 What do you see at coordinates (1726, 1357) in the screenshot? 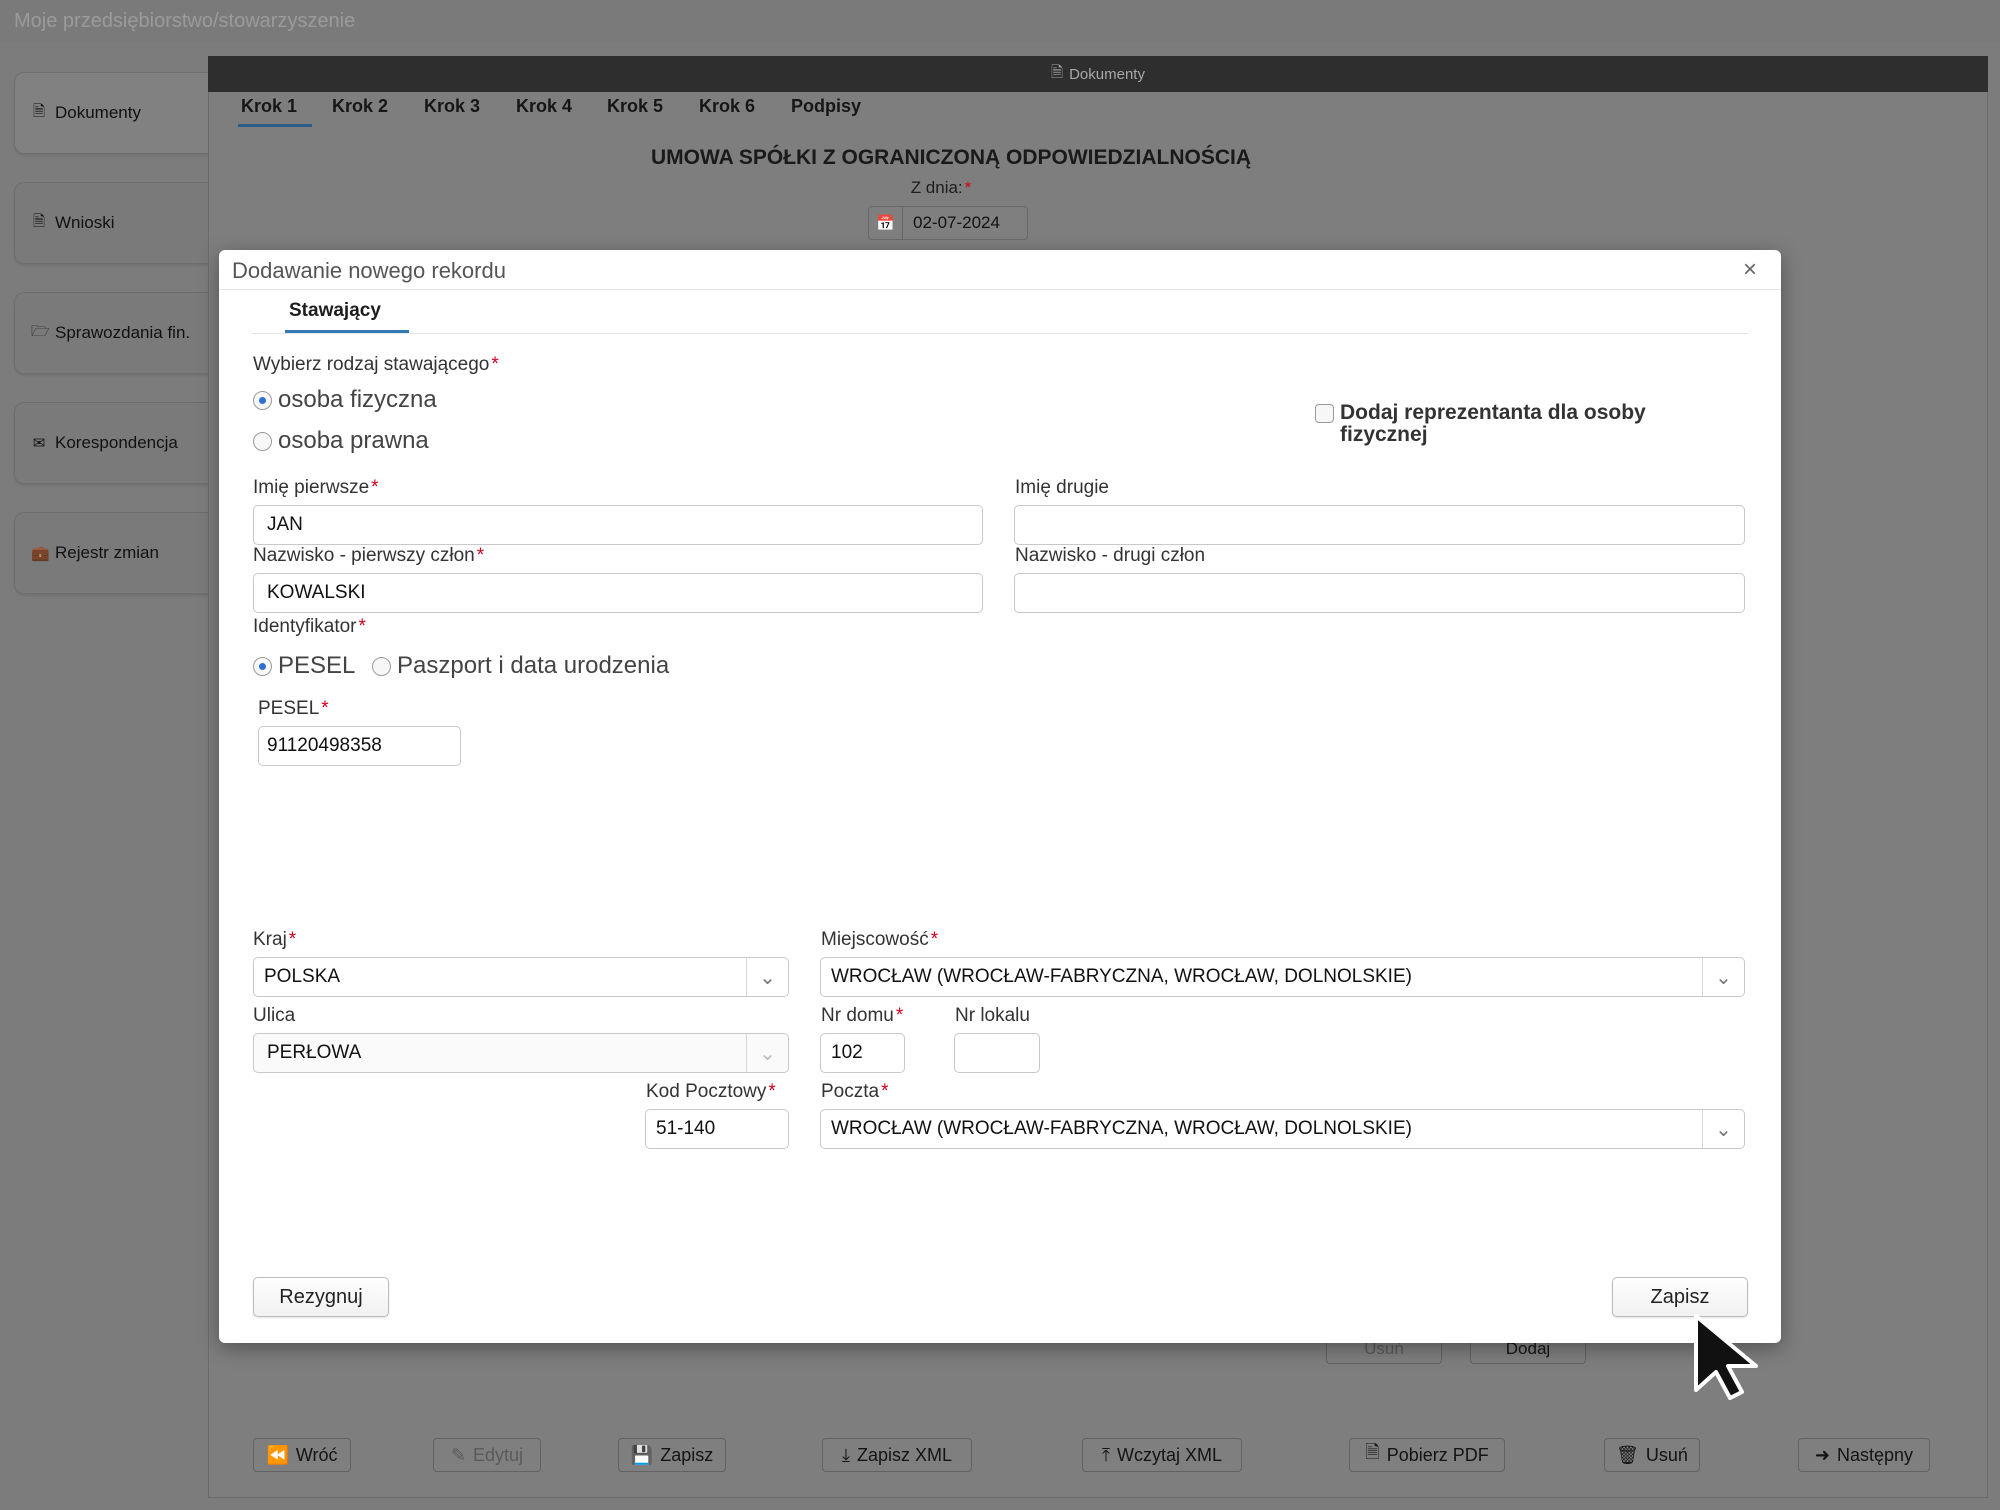
I see `mouse-pointer-icon` at bounding box center [1726, 1357].